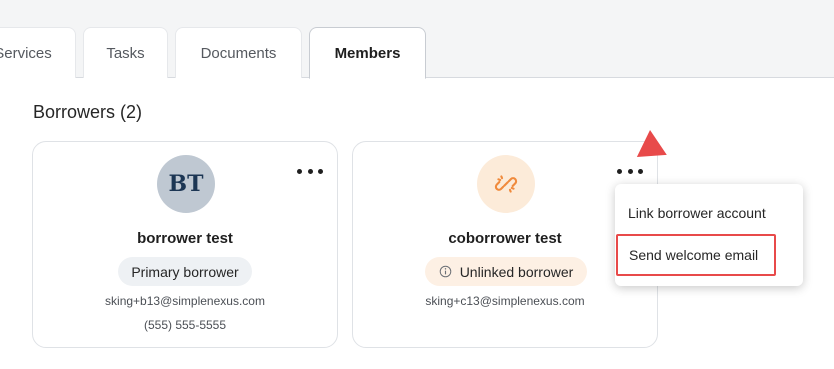  I want to click on tab-label: Tasks, so click(125, 53).